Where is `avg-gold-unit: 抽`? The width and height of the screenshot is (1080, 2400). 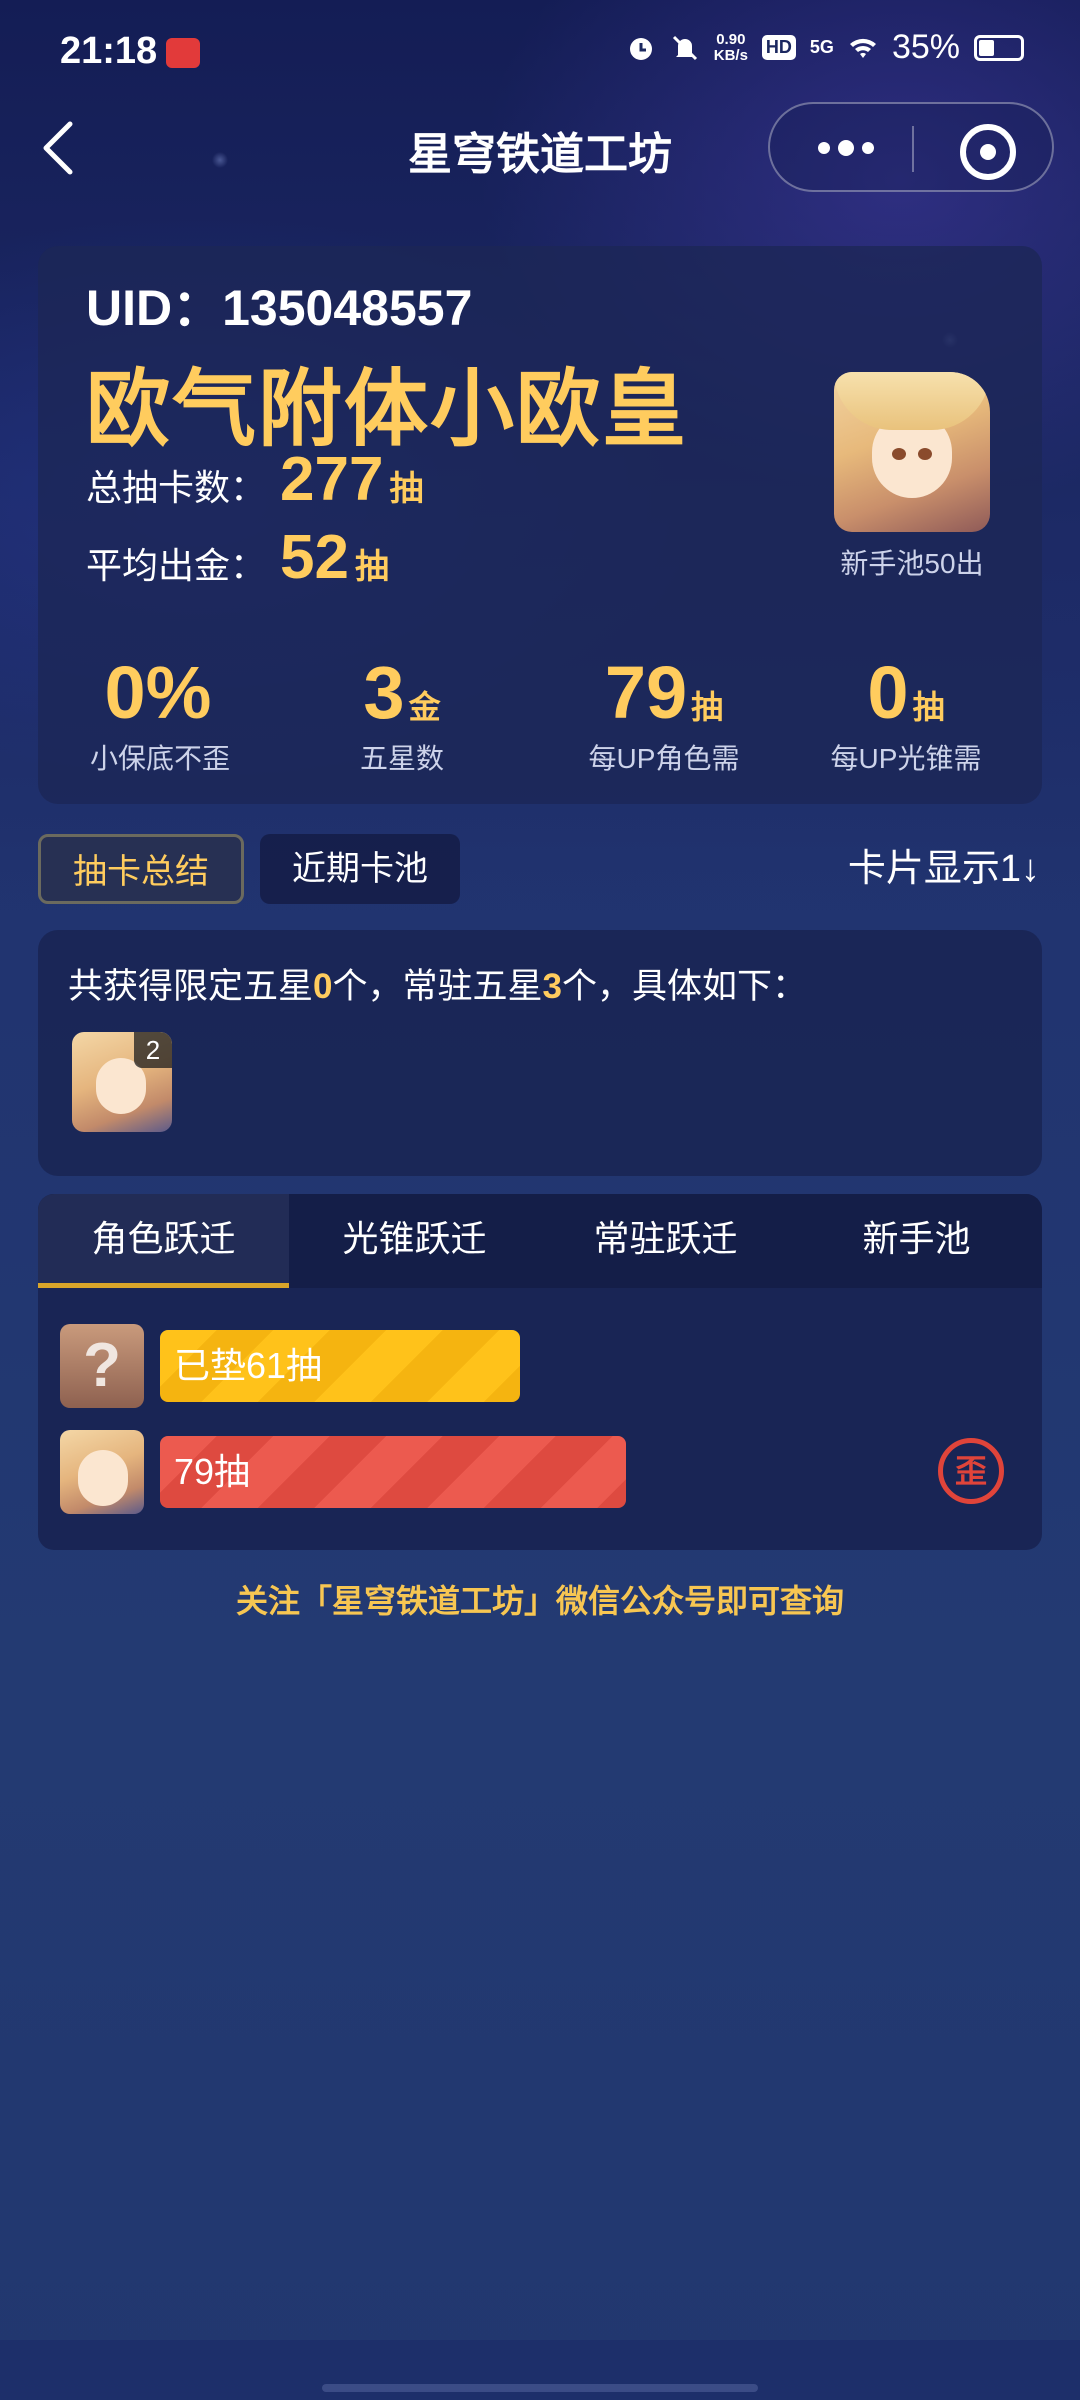
avg-gold-unit: 抽 is located at coordinates (371, 567).